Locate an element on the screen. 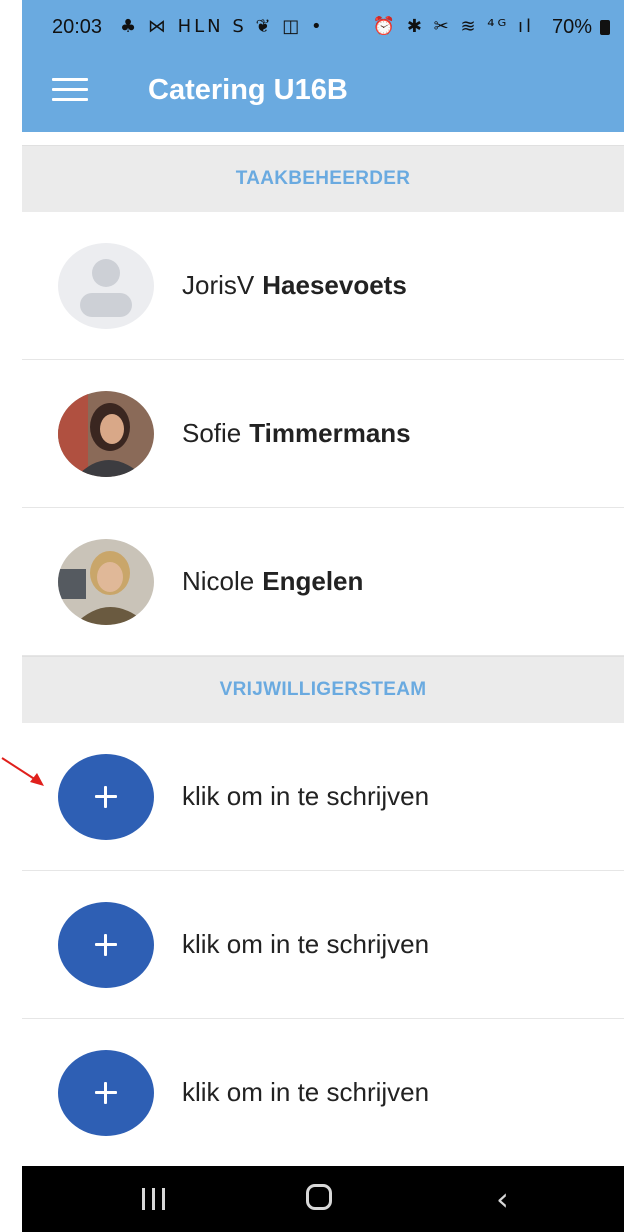  manager-row: Nicole Engelen is located at coordinates (323, 582).